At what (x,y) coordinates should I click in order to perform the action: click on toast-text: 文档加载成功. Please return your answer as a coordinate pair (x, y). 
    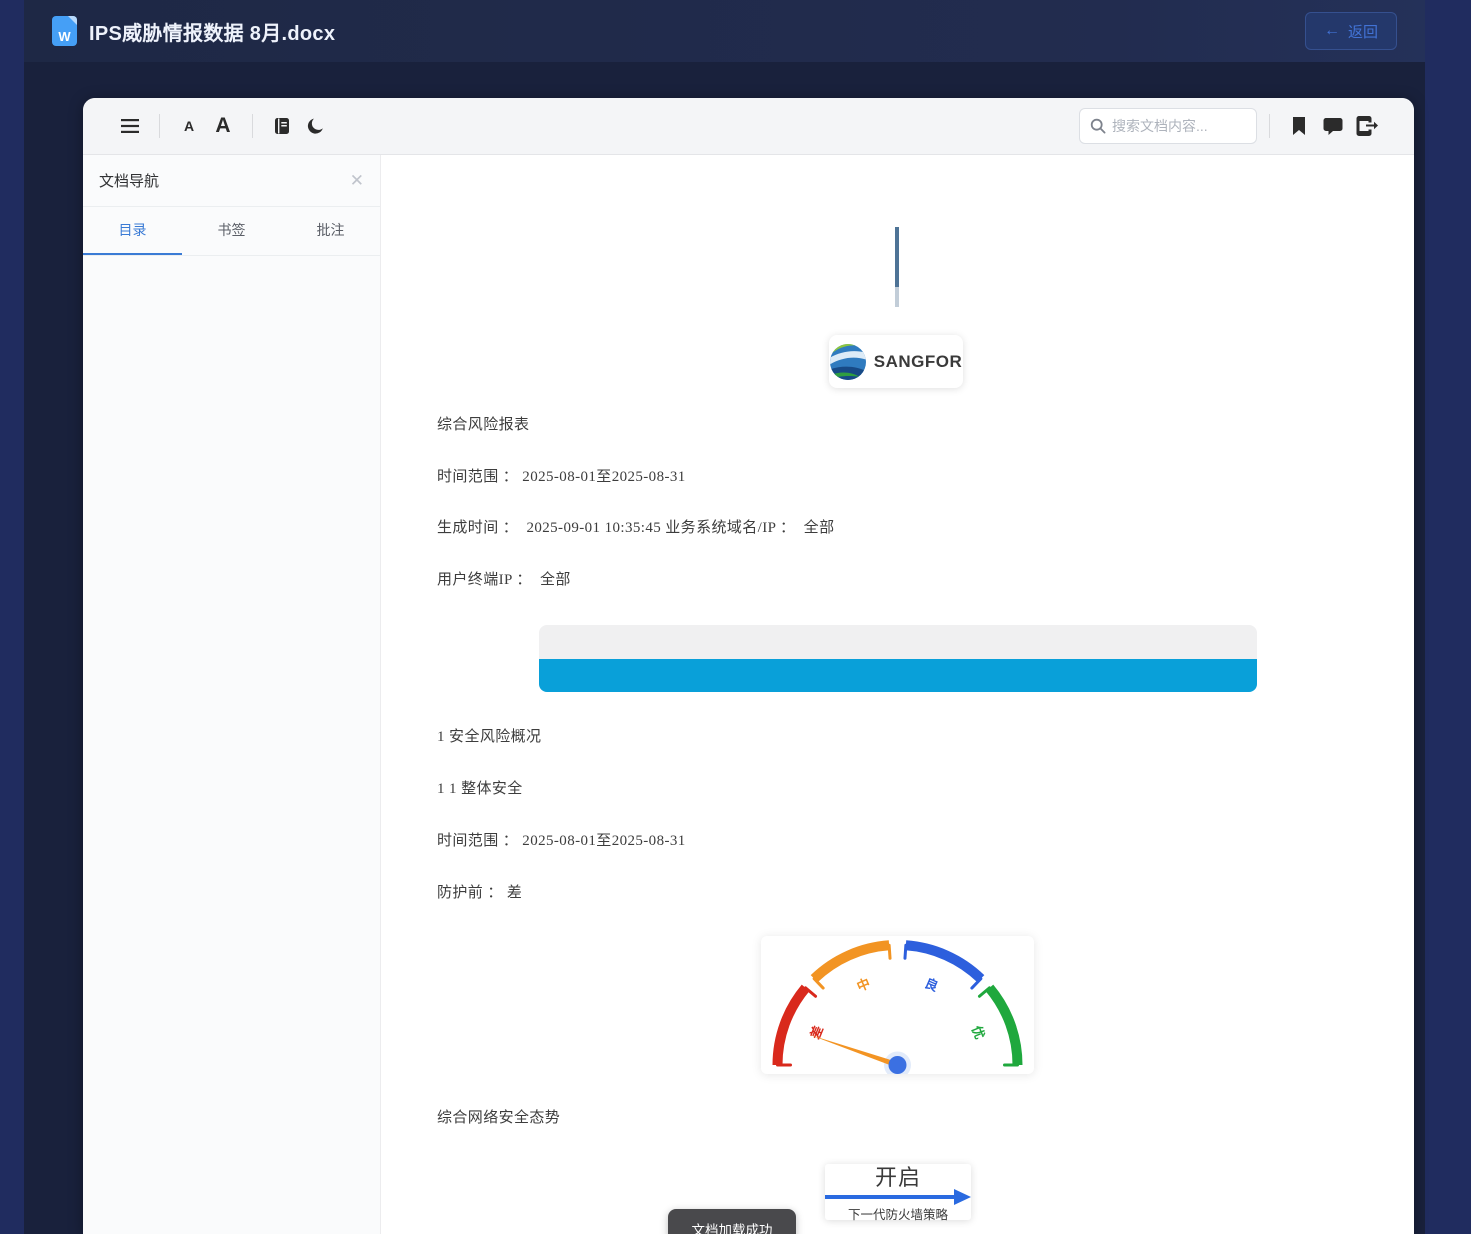
    Looking at the image, I should click on (732, 1228).